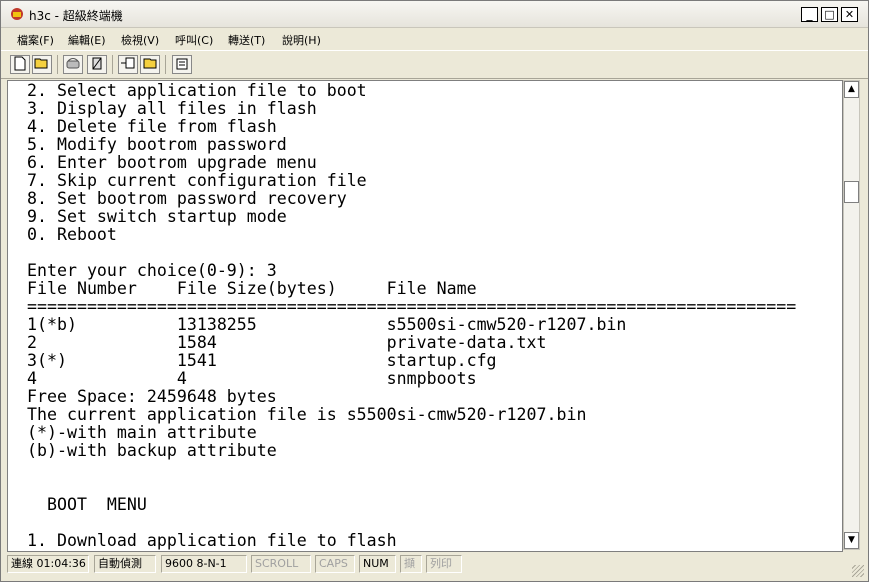 This screenshot has width=869, height=582. What do you see at coordinates (851, 192) in the screenshot?
I see `scroll-thumb` at bounding box center [851, 192].